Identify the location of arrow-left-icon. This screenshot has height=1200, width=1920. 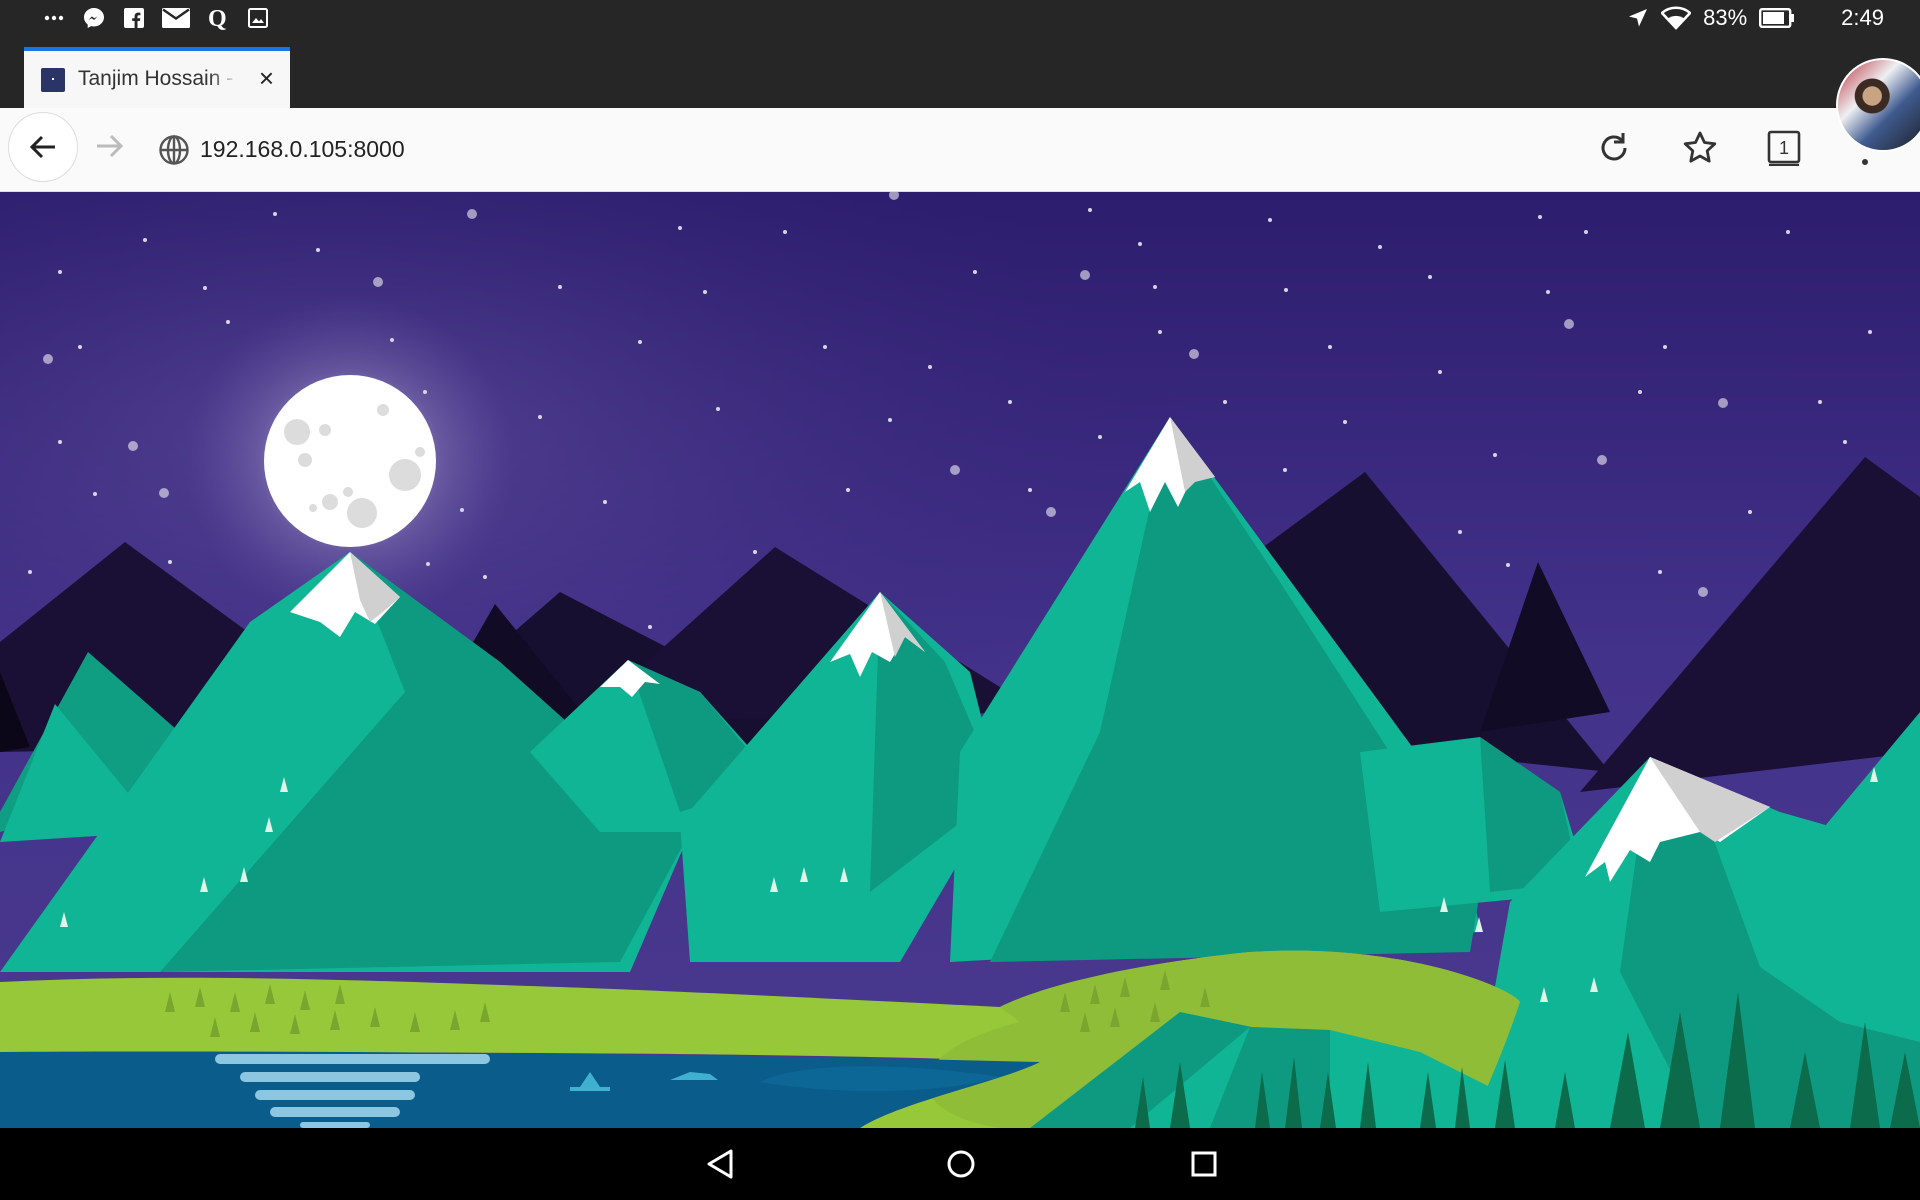
(42, 147).